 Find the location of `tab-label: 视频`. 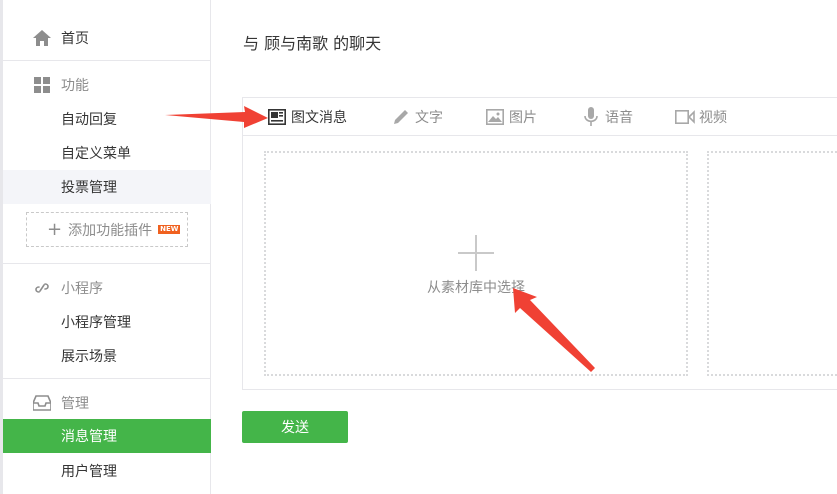

tab-label: 视频 is located at coordinates (713, 118).